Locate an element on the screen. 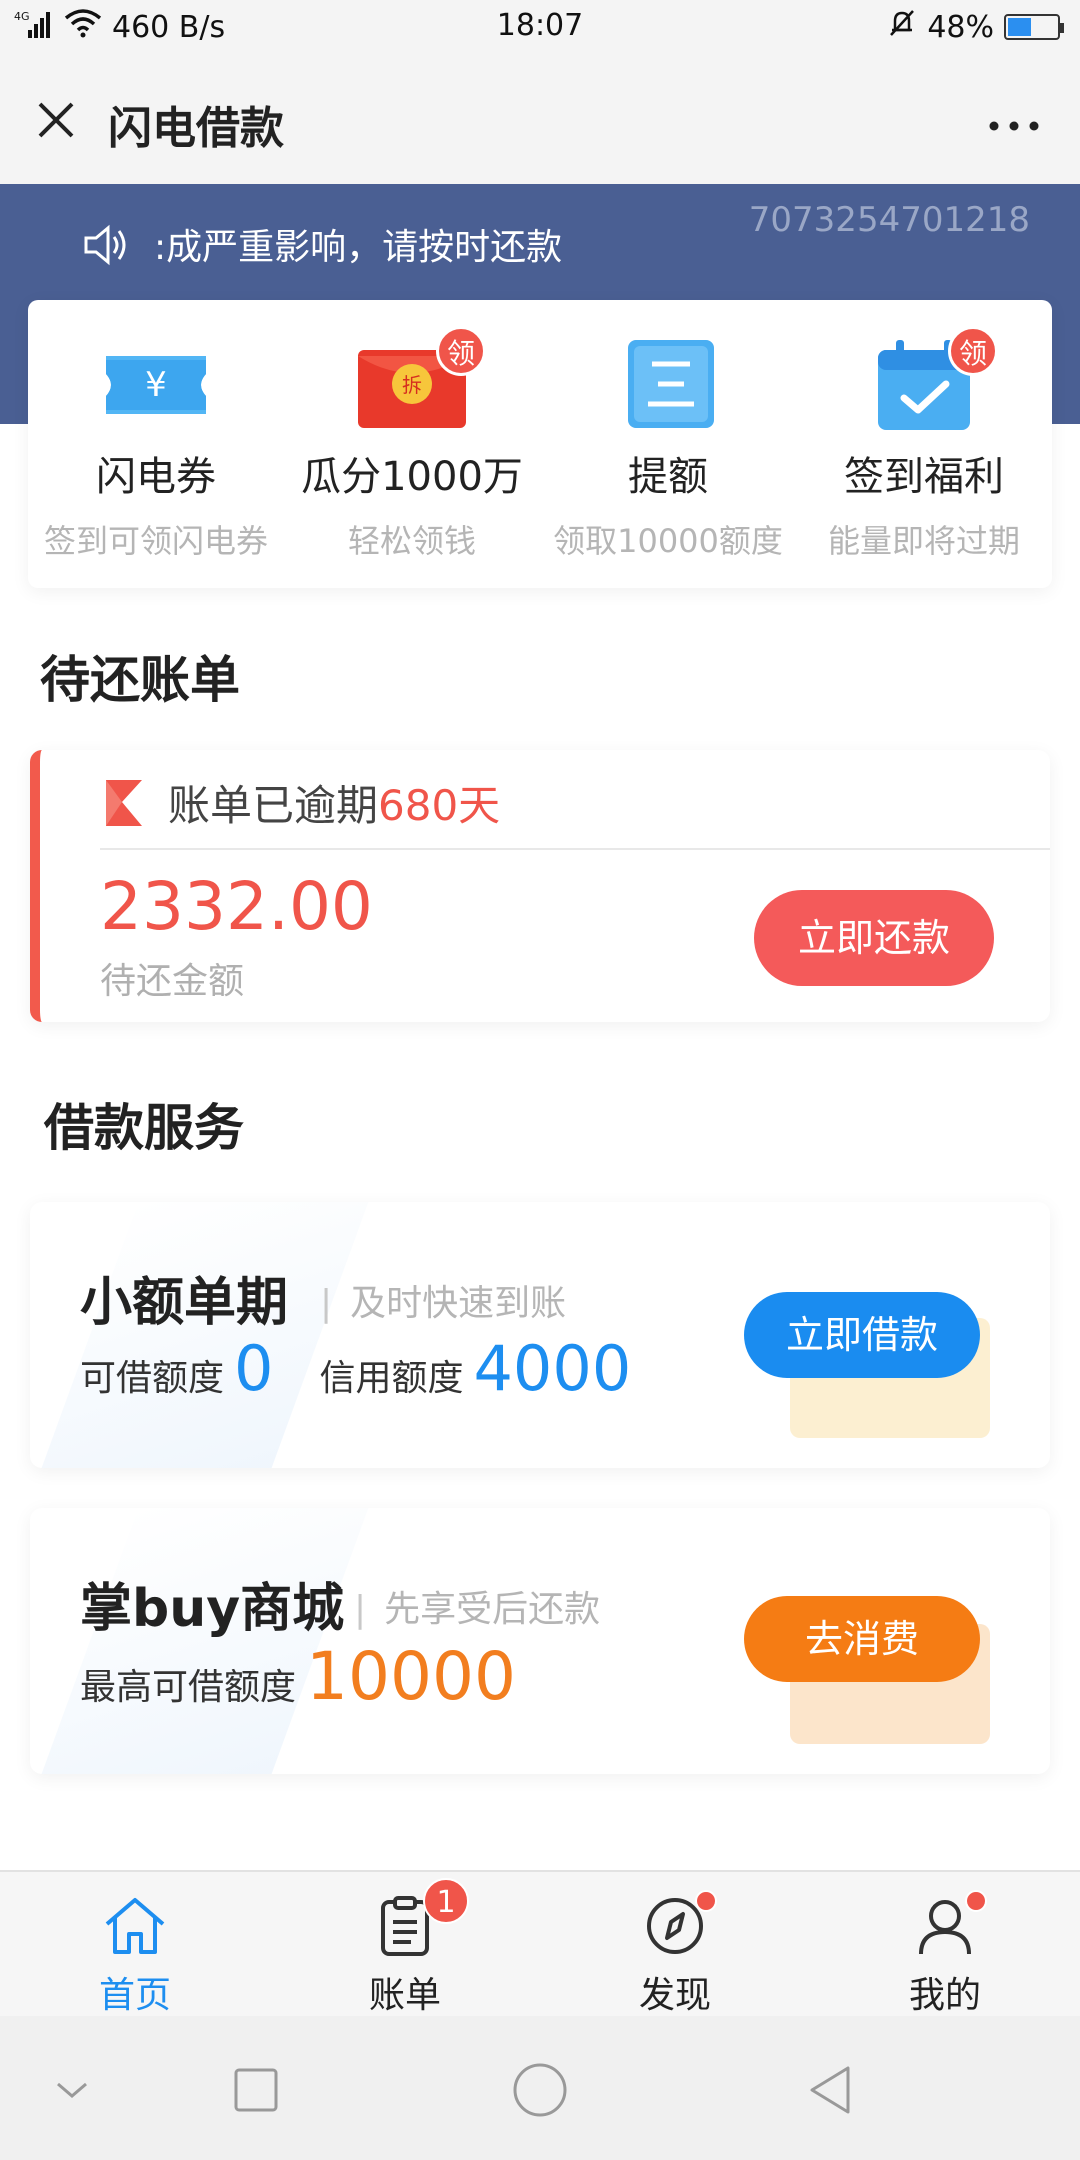 Image resolution: width=1080 pixels, height=2160 pixels. bill-card: 账单已逾期680天 2332.00 待还金额 立即还款 is located at coordinates (540, 886).